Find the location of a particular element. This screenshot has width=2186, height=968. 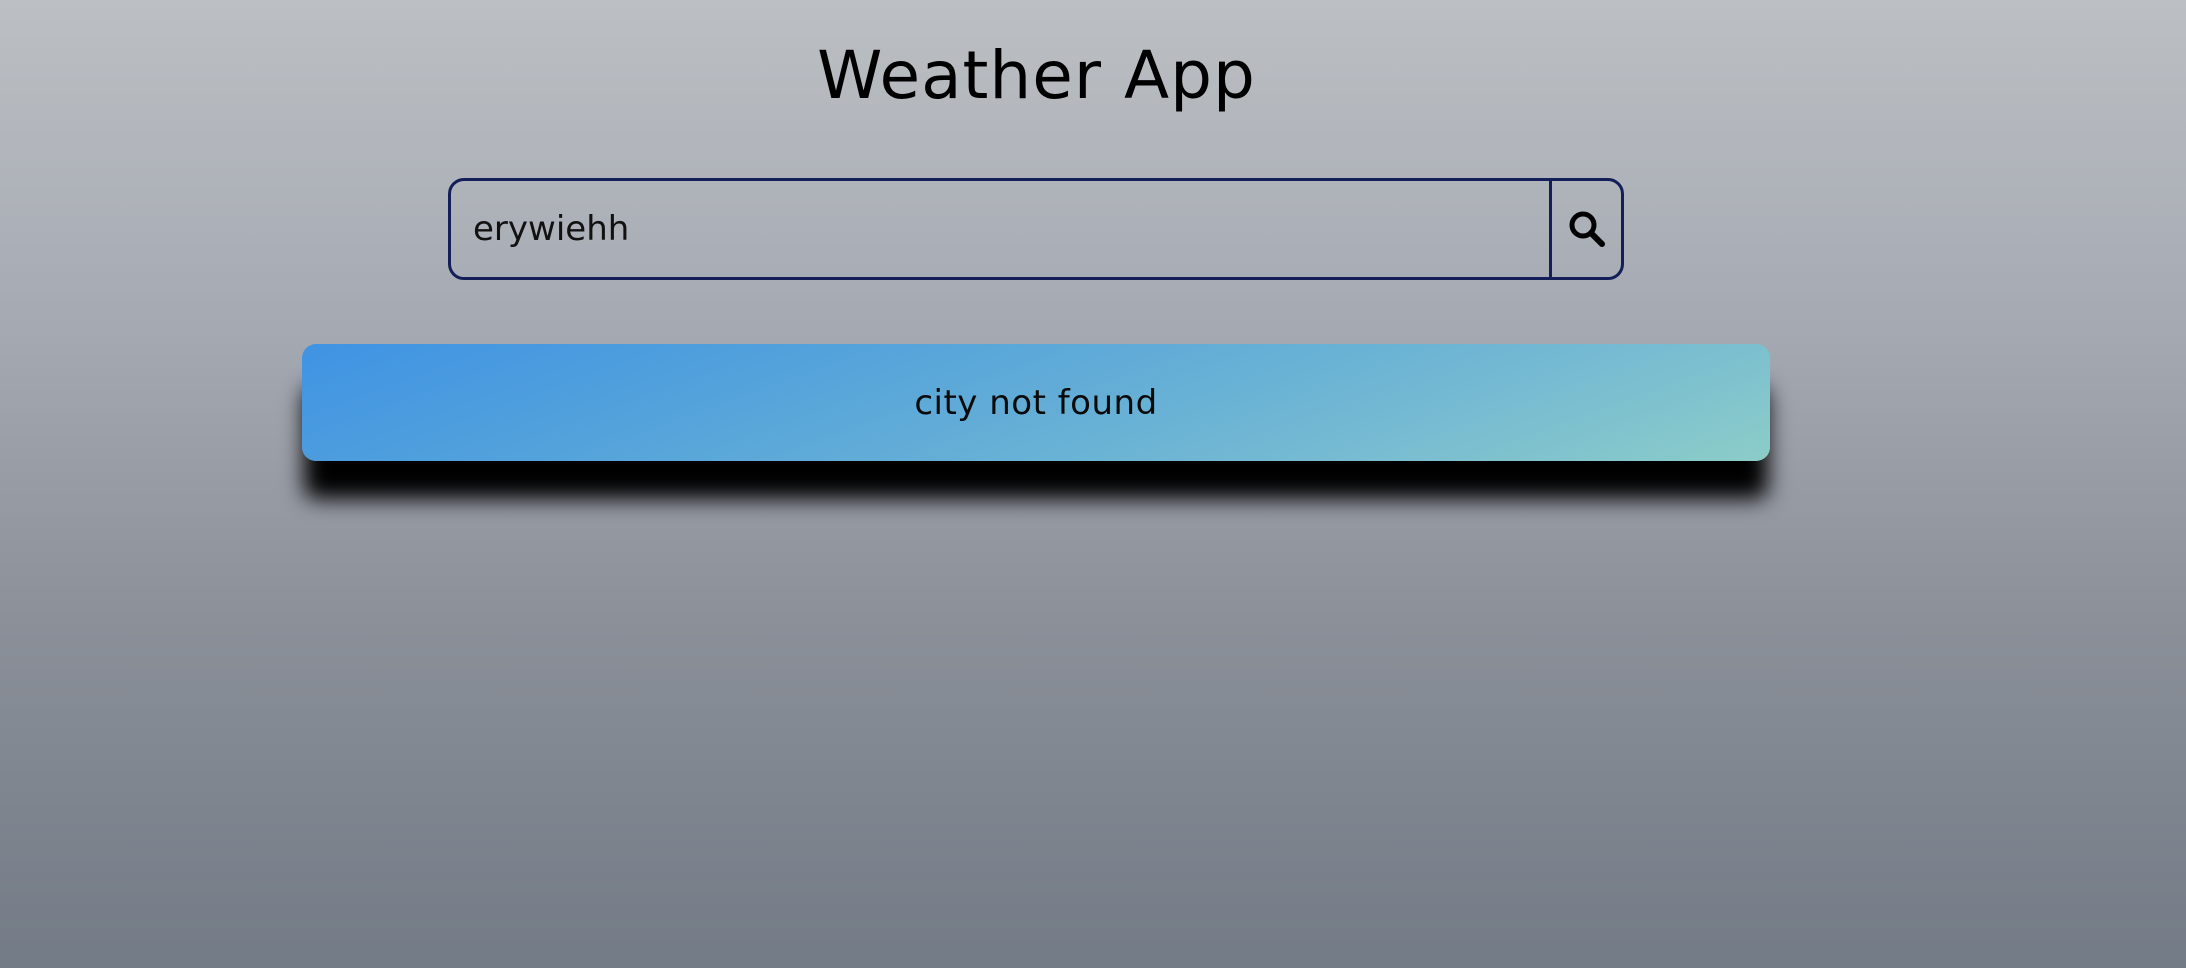

search-bar is located at coordinates (1036, 229).